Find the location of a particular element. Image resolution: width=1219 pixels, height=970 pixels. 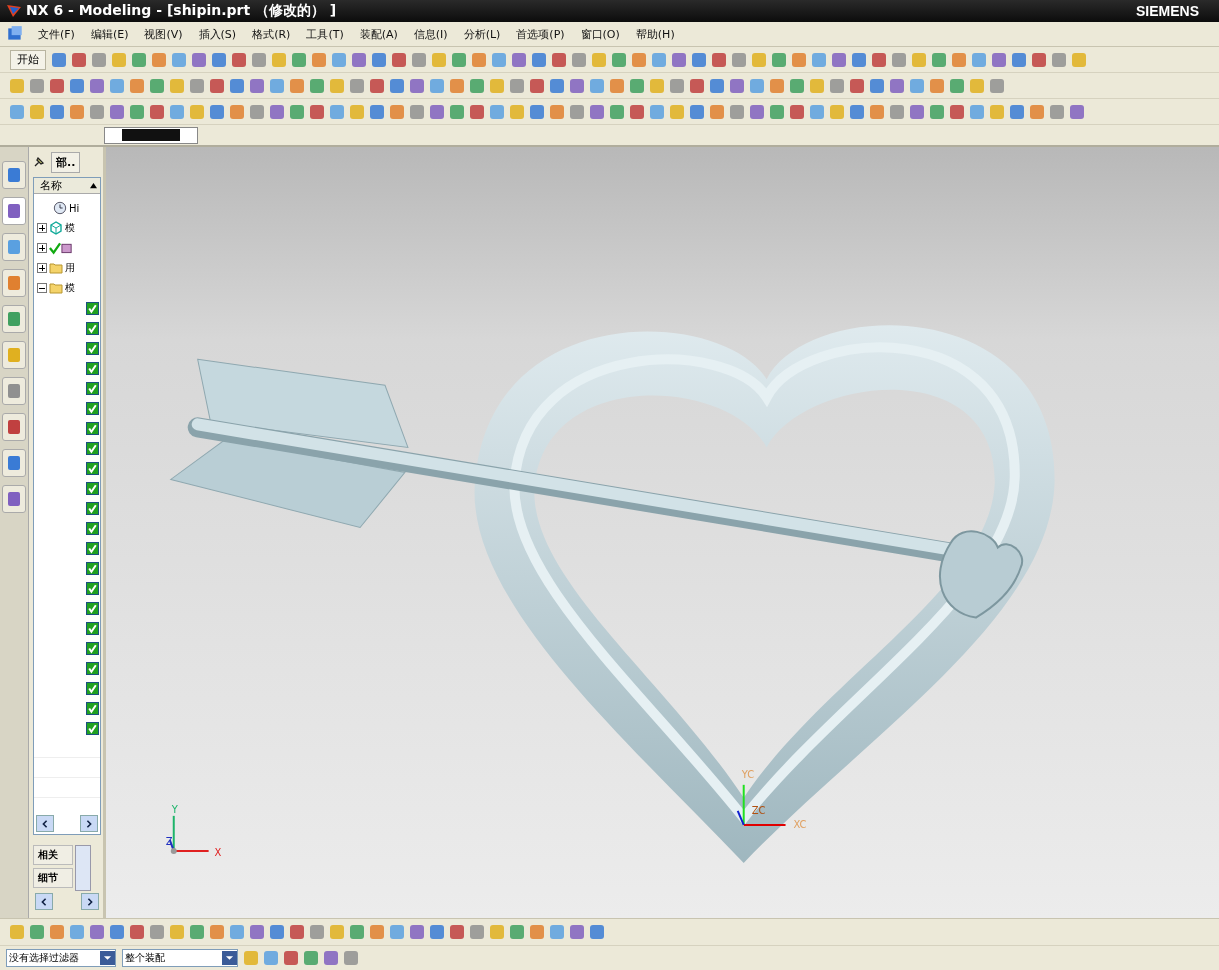

app-menu-icon is located at coordinates (15, 34).